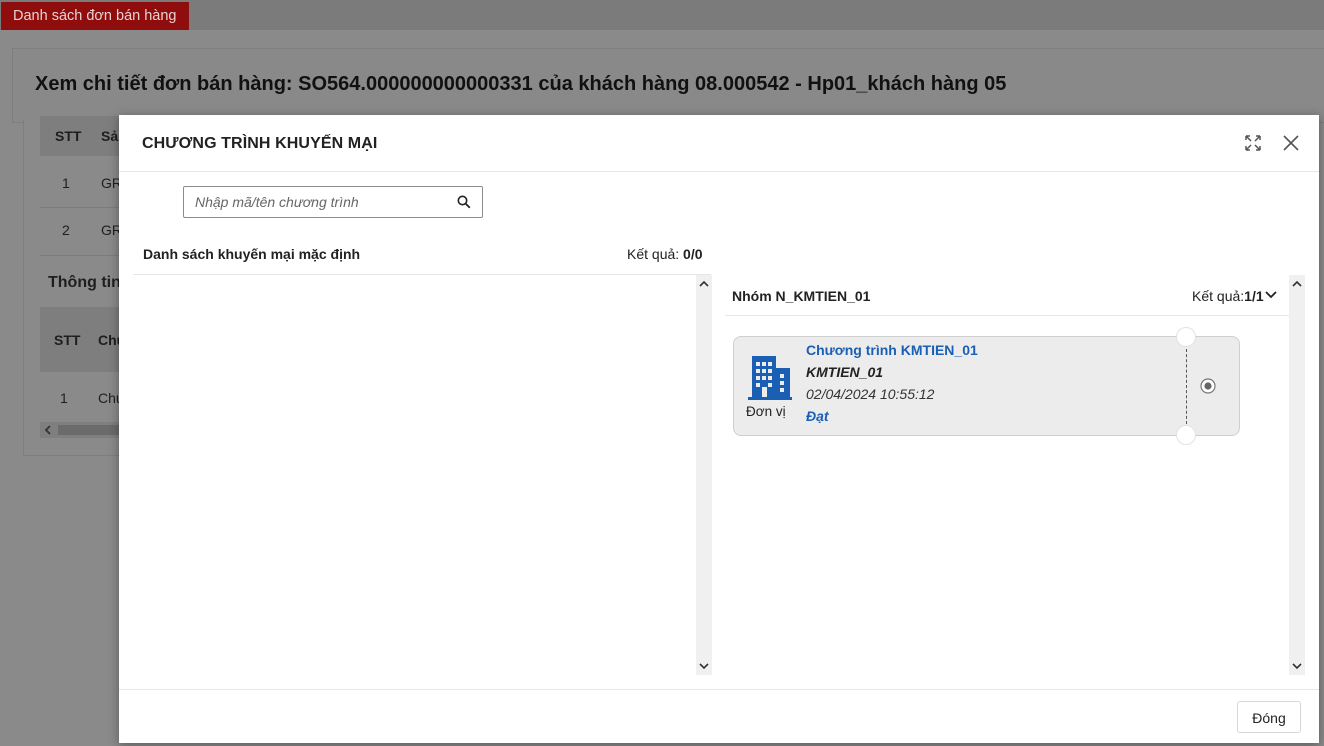 The height and width of the screenshot is (746, 1324). Describe the element at coordinates (1253, 143) in the screenshot. I see `fullscreen-icon` at that location.